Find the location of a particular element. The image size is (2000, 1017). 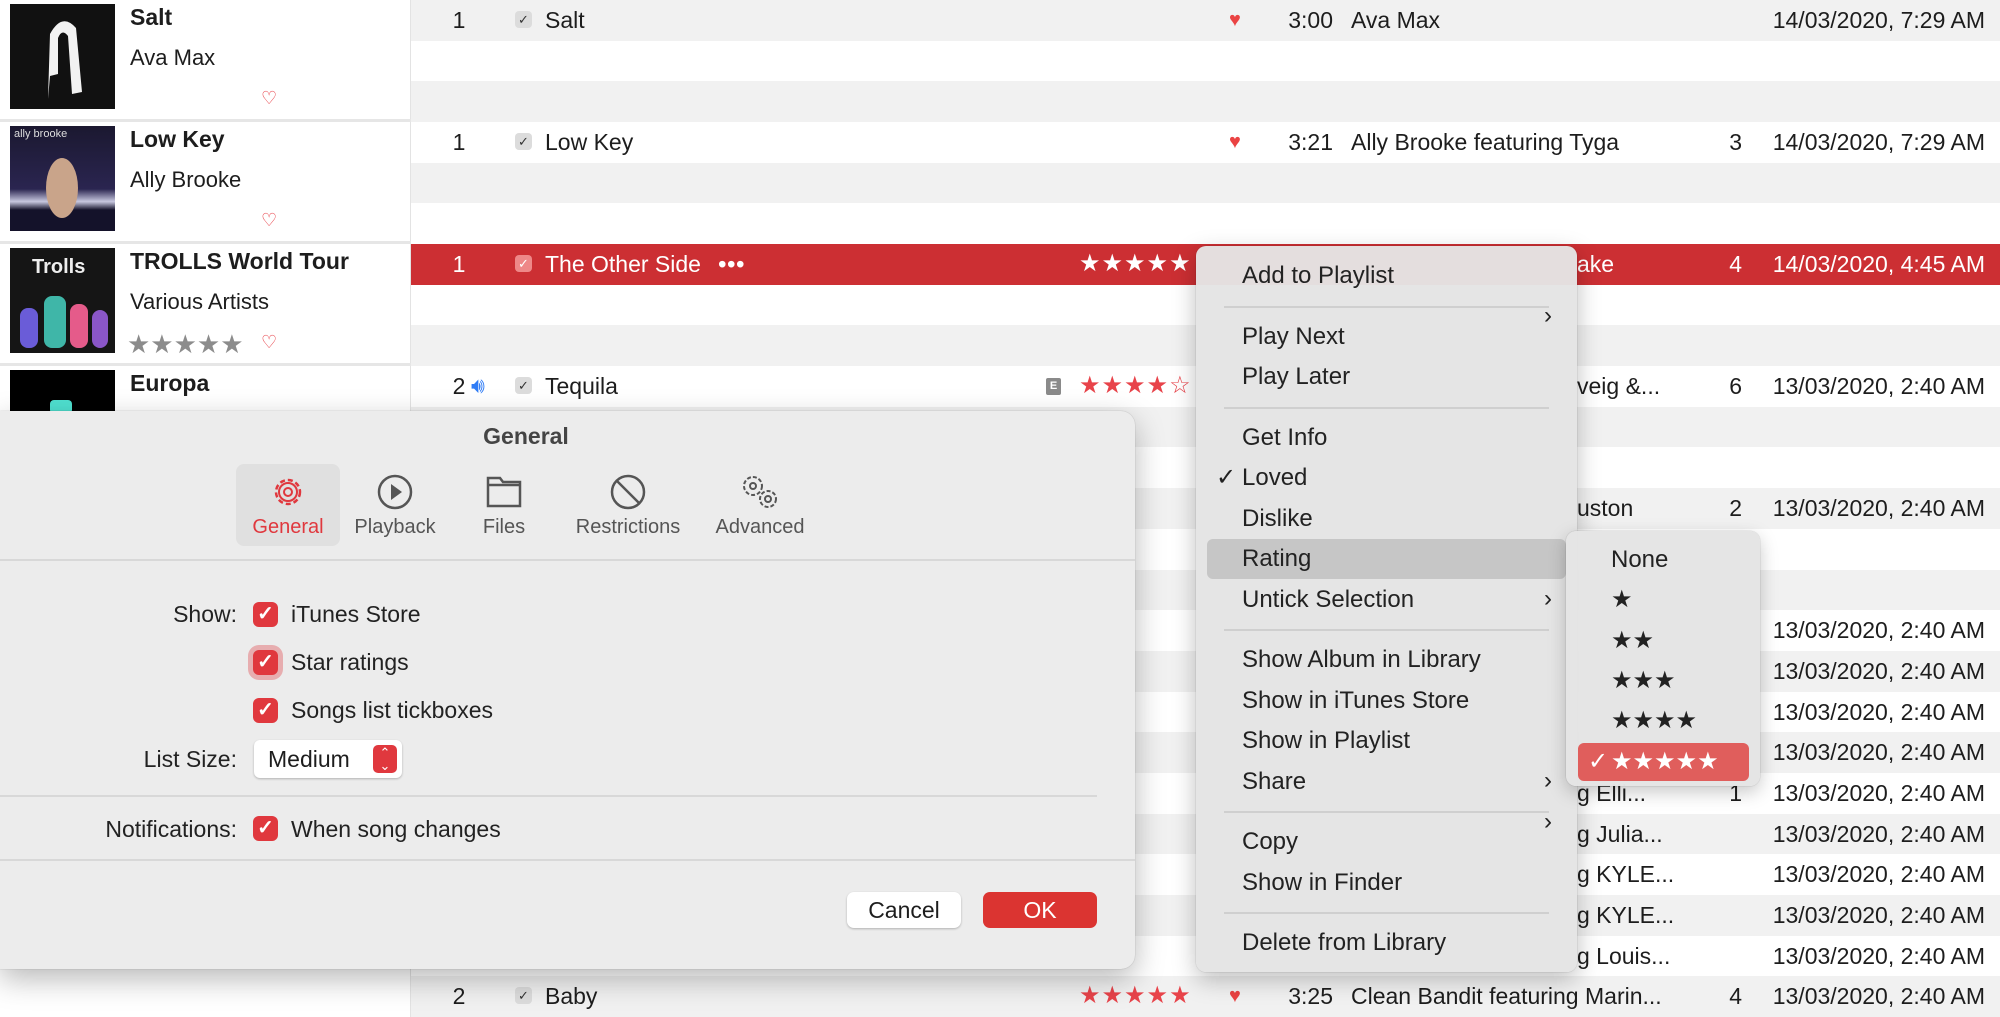

menu-item-play-later: Play Later is located at coordinates (1386, 377).